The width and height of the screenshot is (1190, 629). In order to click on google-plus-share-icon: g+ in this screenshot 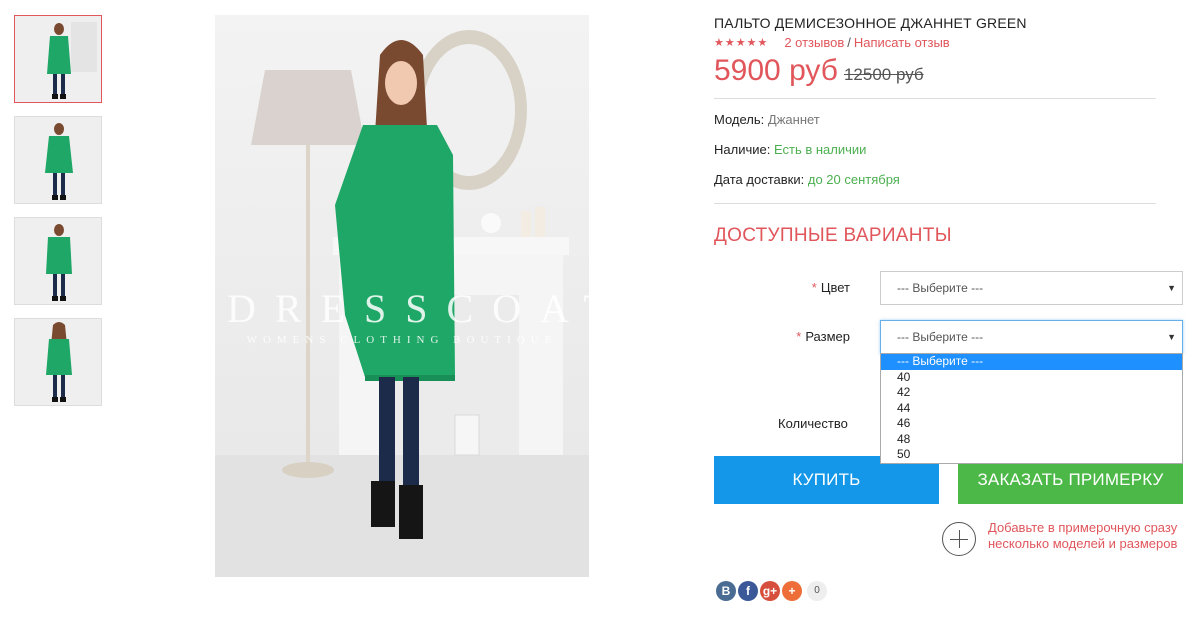, I will do `click(770, 591)`.